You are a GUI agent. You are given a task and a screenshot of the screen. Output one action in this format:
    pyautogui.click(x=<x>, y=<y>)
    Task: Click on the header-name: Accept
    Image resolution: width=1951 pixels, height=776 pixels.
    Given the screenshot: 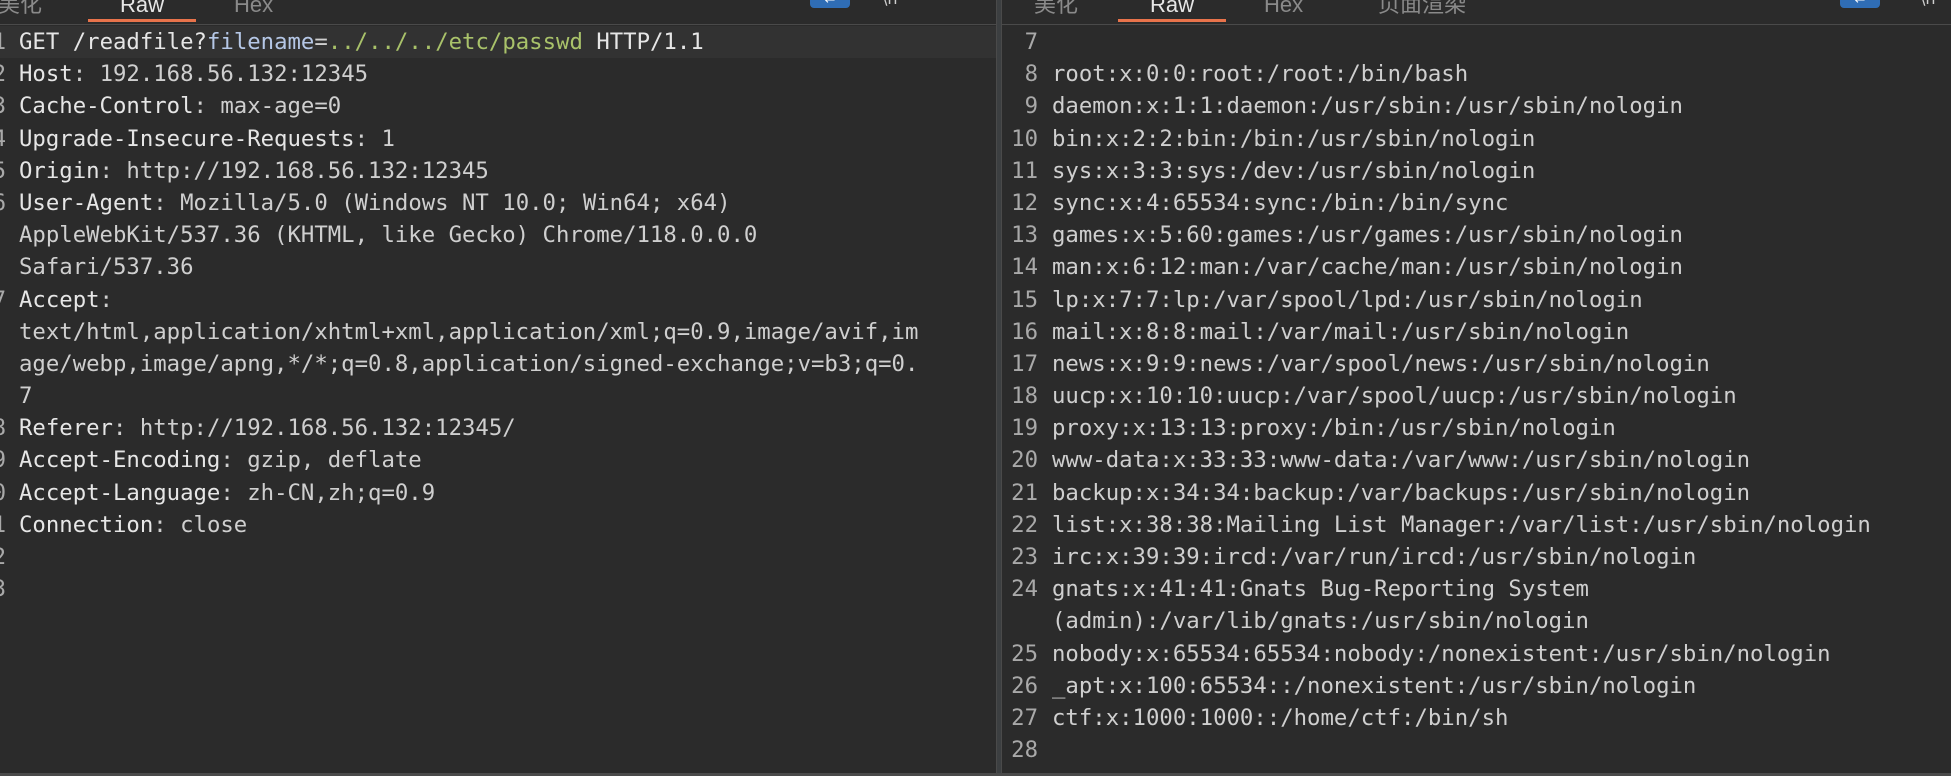 What is the action you would take?
    pyautogui.click(x=59, y=299)
    